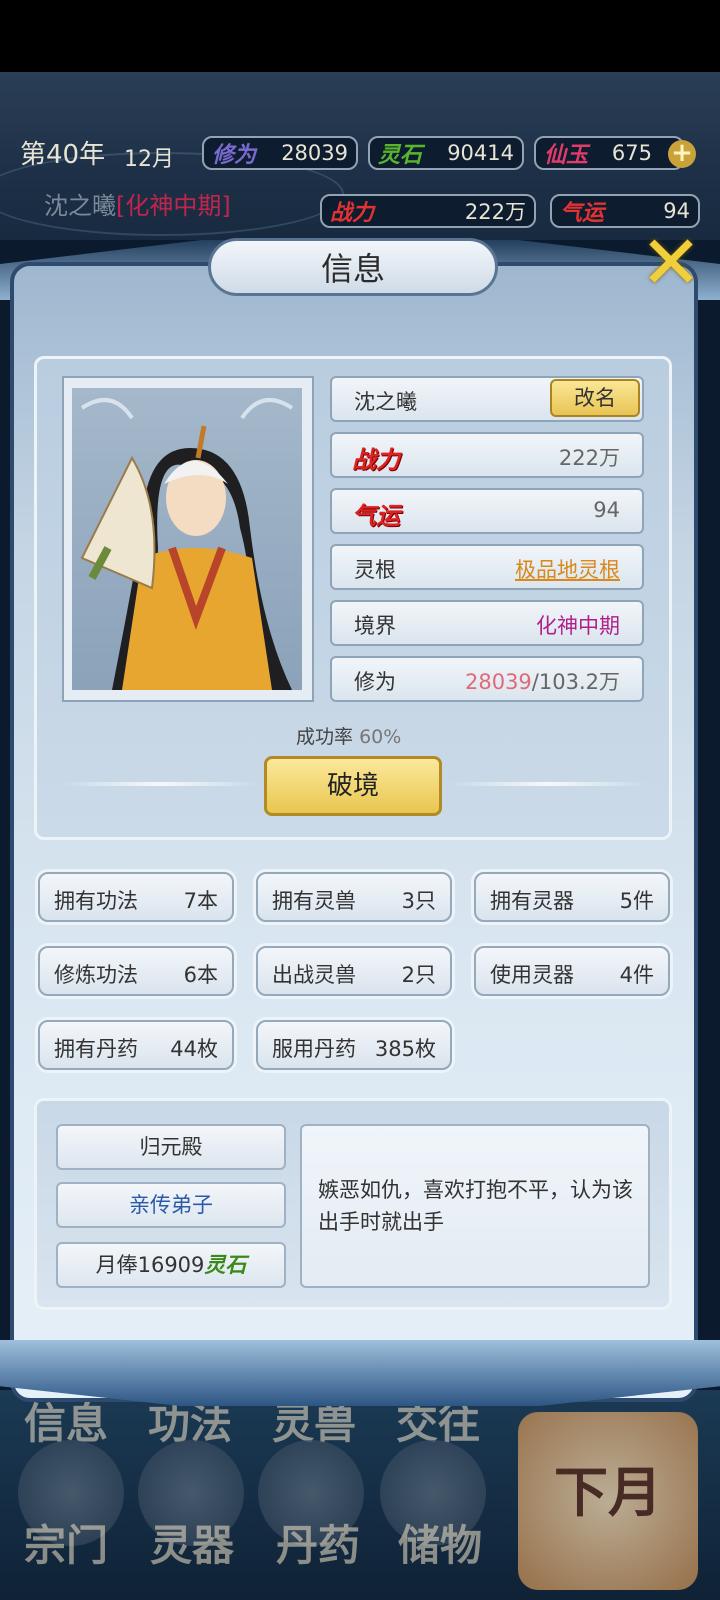 The width and height of the screenshot is (720, 1600). Describe the element at coordinates (440, 1542) in the screenshot. I see `nav-storage: 储物` at that location.